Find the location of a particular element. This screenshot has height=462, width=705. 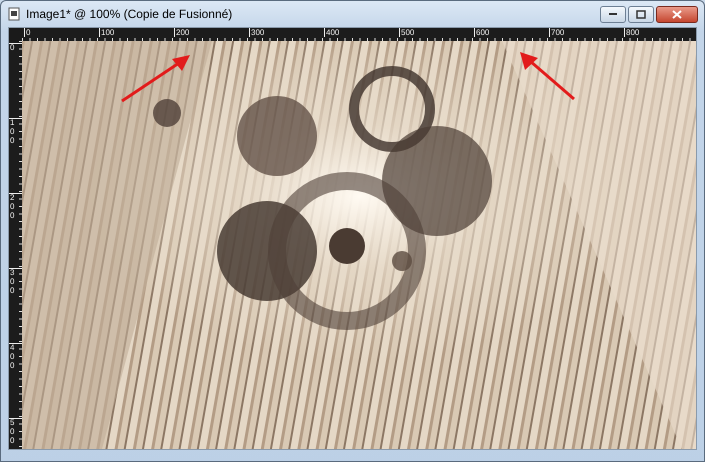

minimize-button is located at coordinates (613, 14).